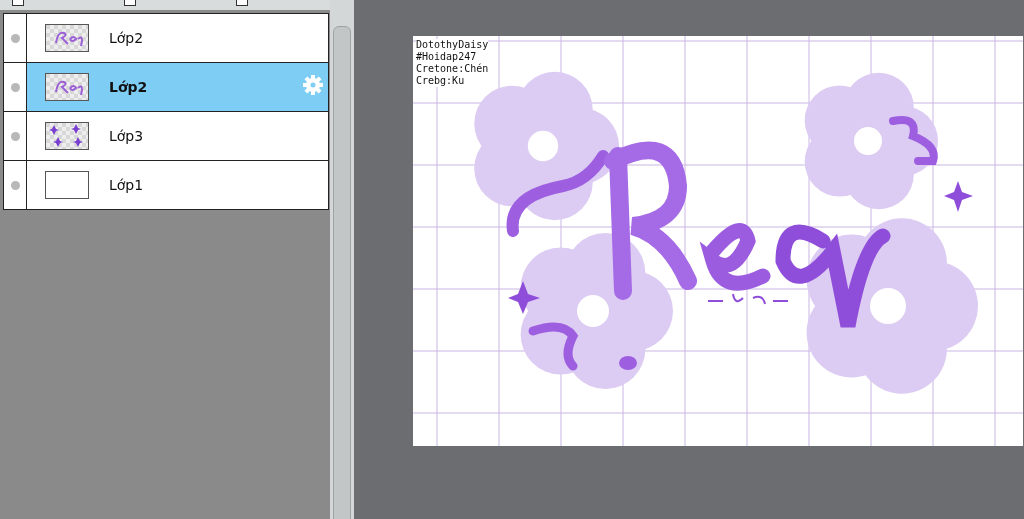  Describe the element at coordinates (166, 136) in the screenshot. I see `layer-row: Lớp3` at that location.